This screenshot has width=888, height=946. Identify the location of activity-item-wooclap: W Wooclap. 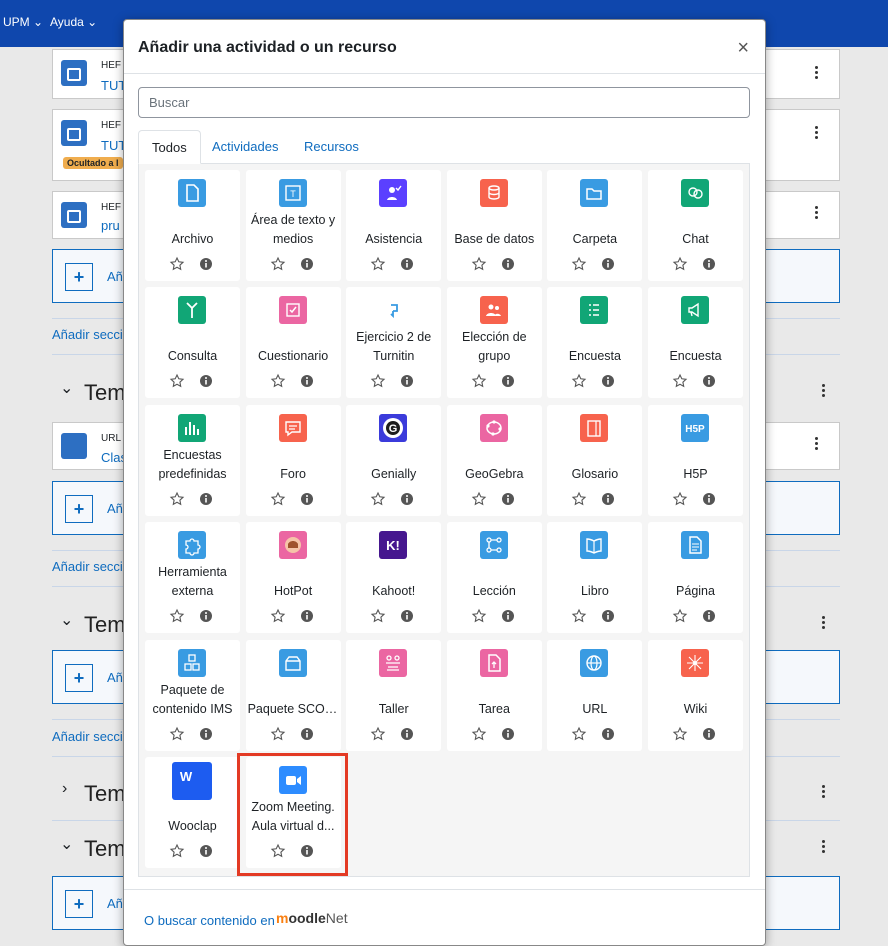
(192, 812).